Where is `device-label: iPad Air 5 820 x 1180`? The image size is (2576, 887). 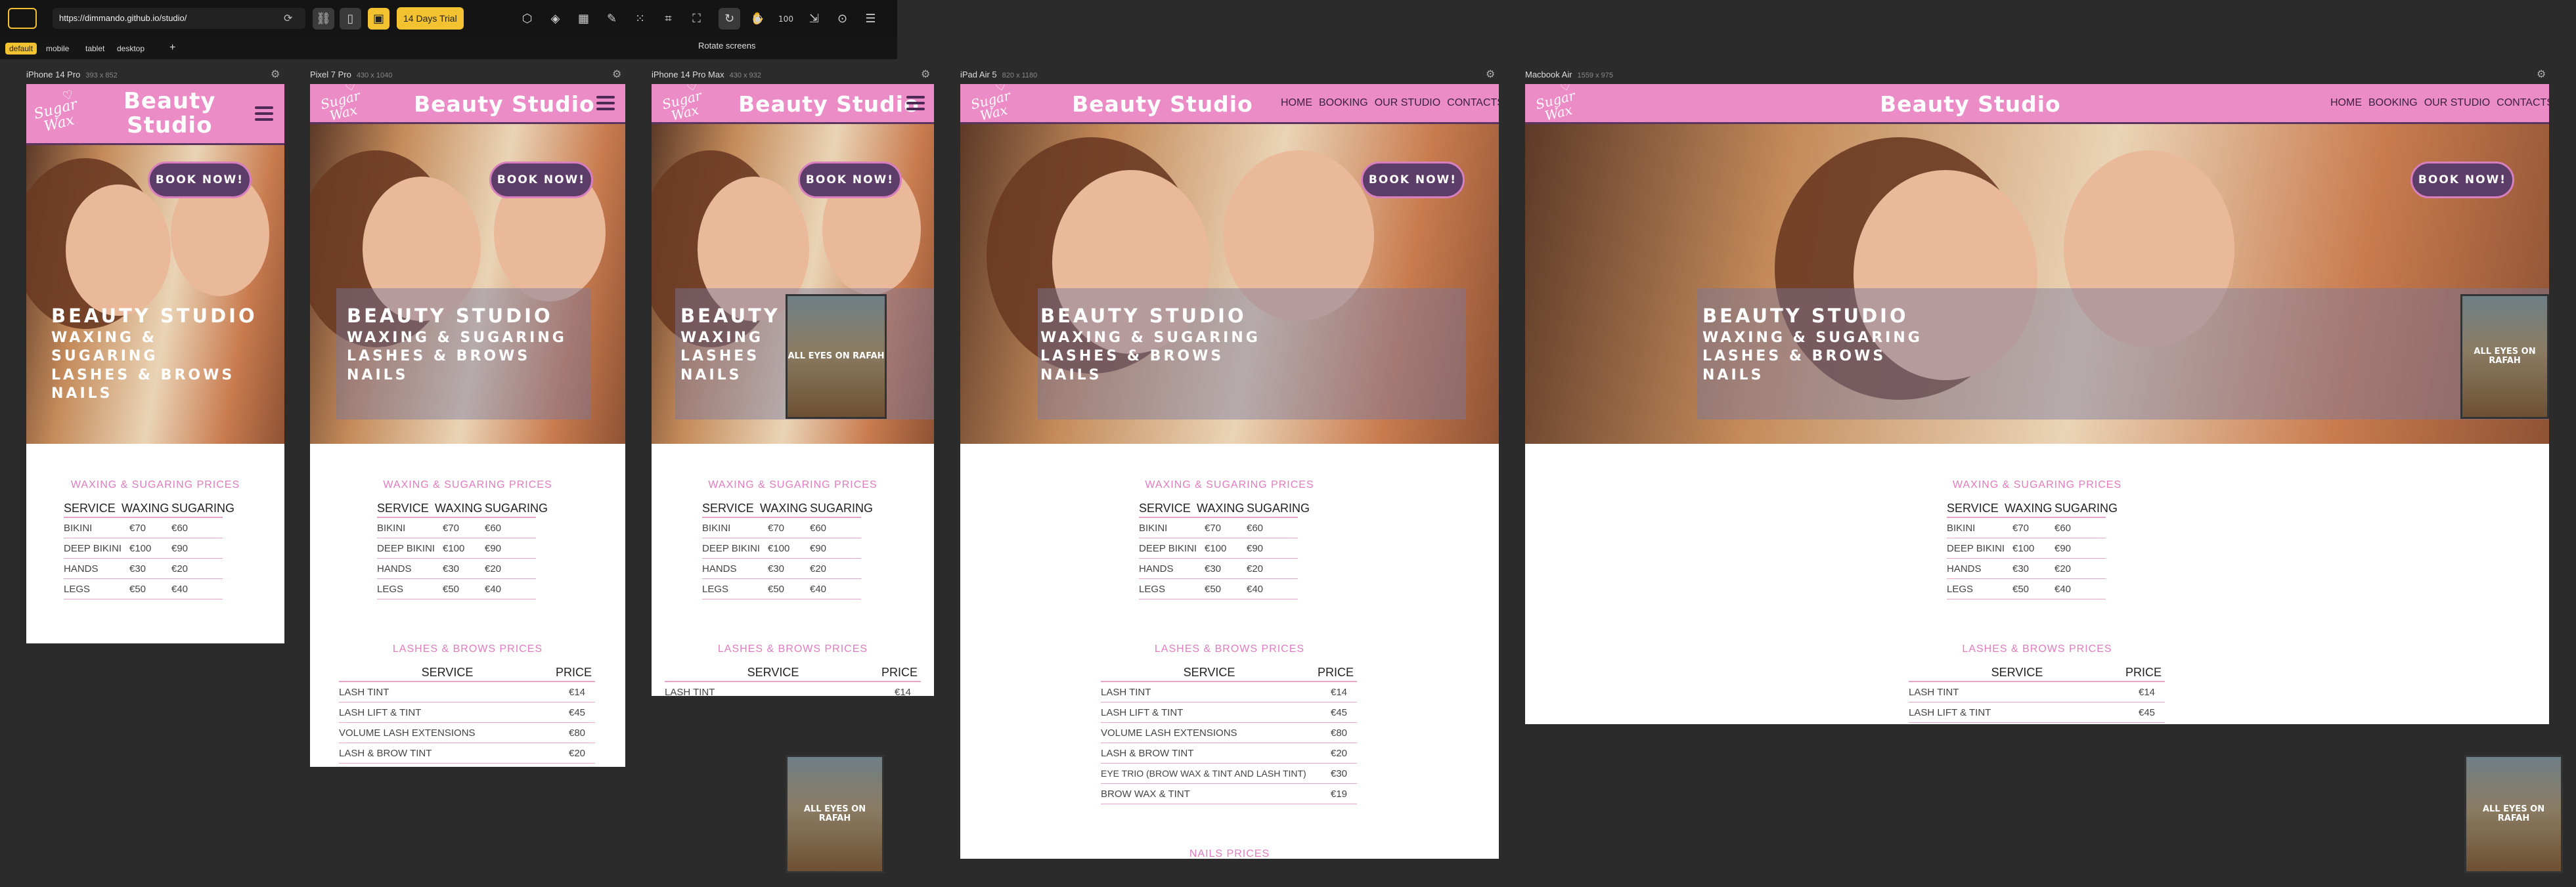 device-label: iPad Air 5 820 x 1180 is located at coordinates (999, 74).